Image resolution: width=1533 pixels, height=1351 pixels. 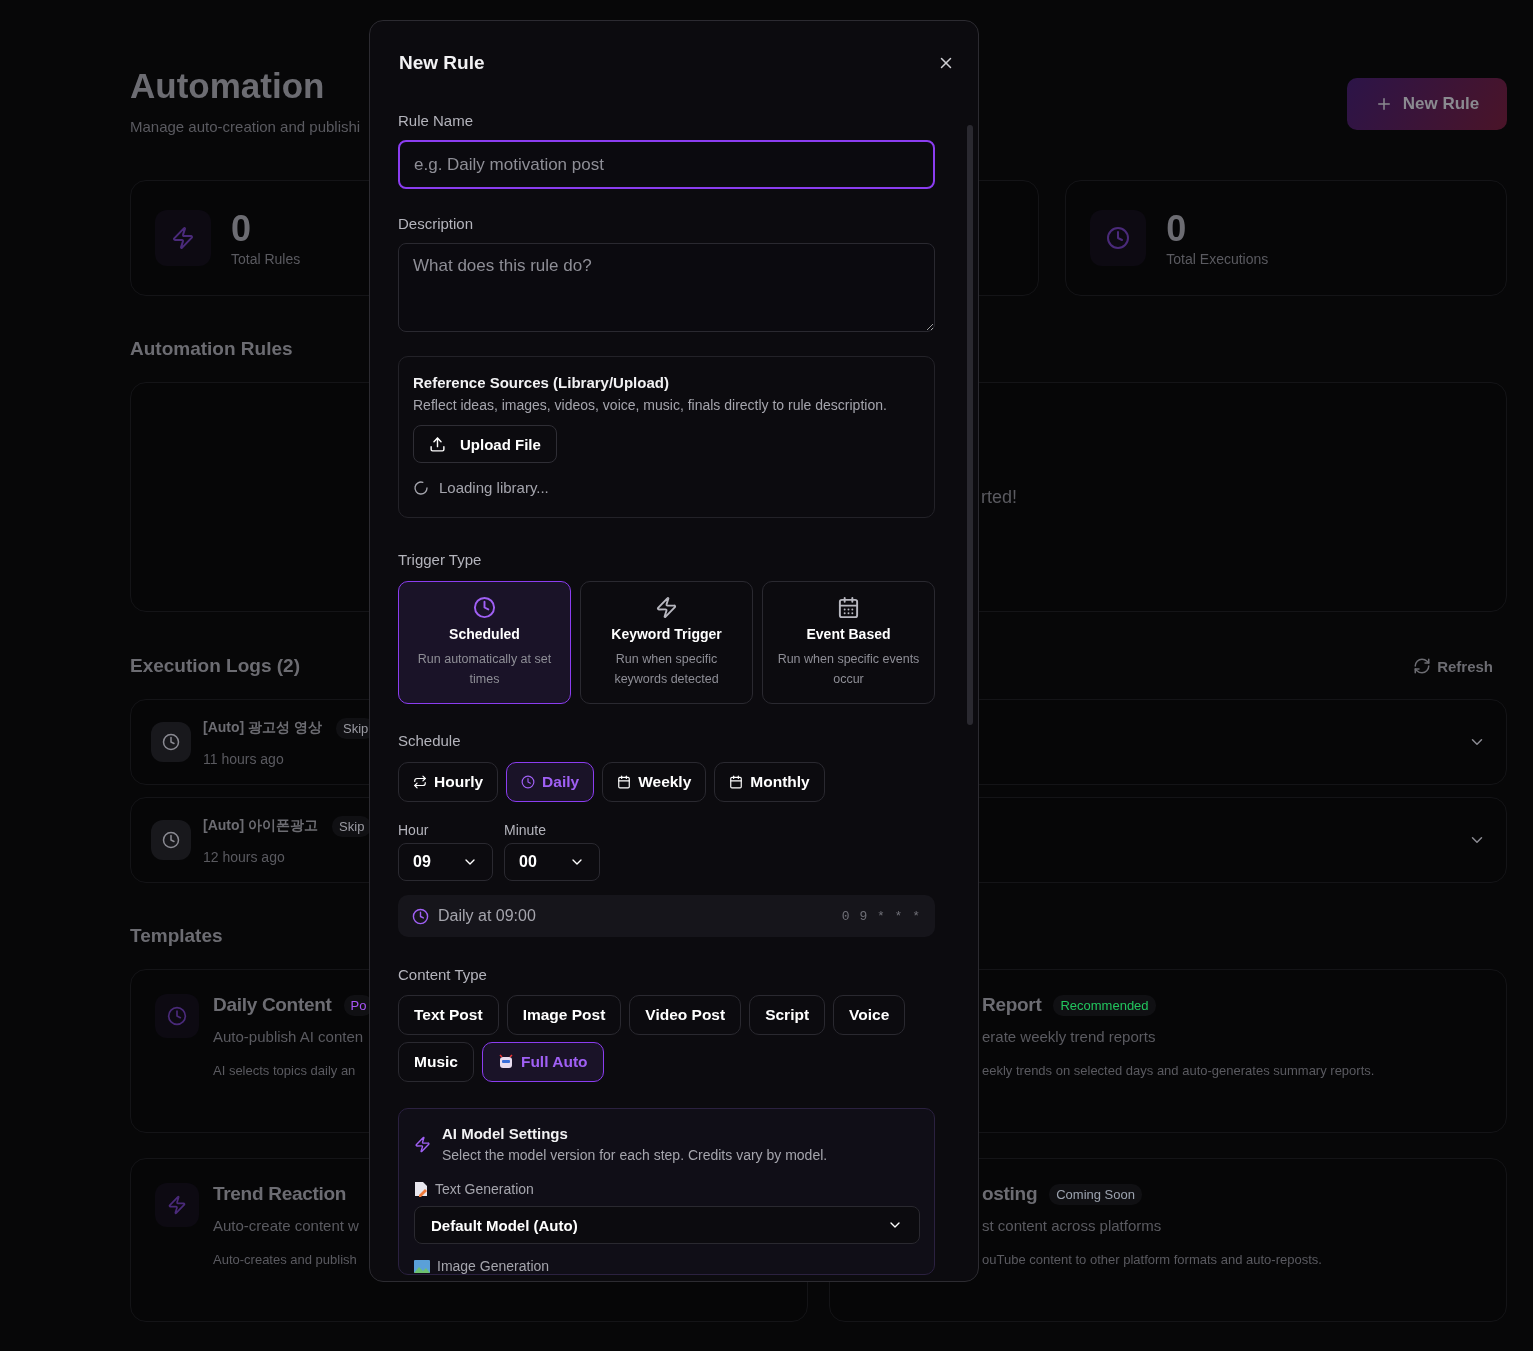 What do you see at coordinates (541, 382) in the screenshot?
I see `panel-title: Reference Sources (Library/Upload)` at bounding box center [541, 382].